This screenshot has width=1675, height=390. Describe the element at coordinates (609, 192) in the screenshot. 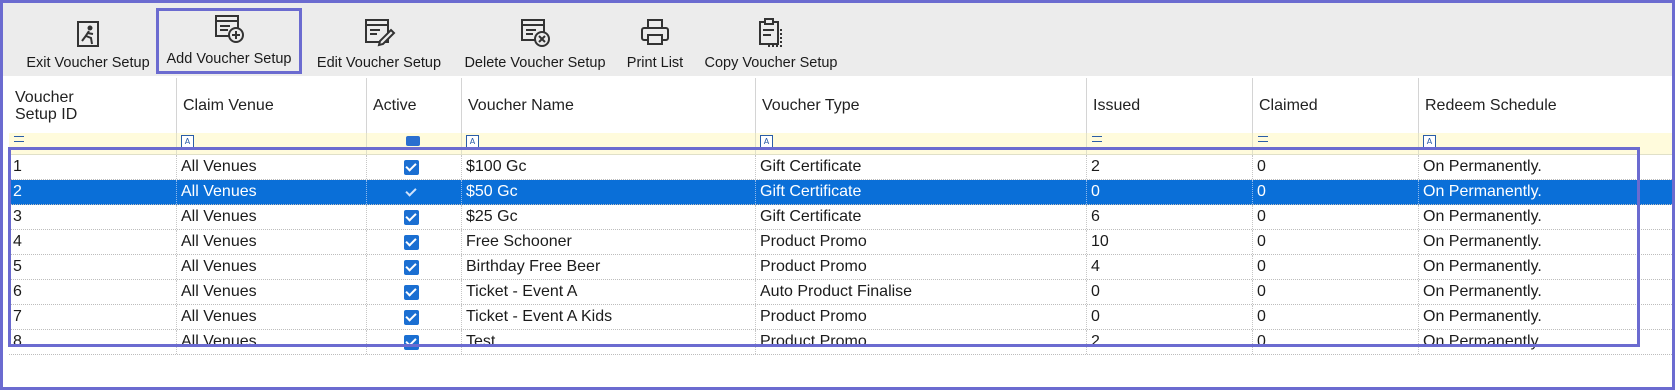

I see `cell-name: $50 Gc` at that location.